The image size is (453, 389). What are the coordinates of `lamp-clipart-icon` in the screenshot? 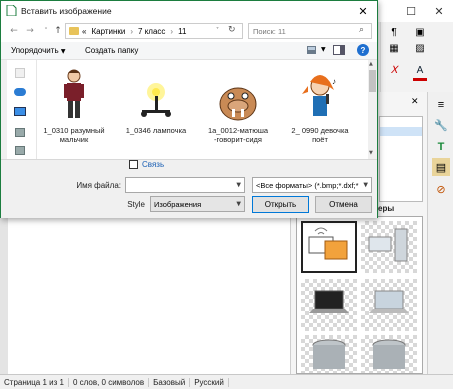 It's located at (156, 94).